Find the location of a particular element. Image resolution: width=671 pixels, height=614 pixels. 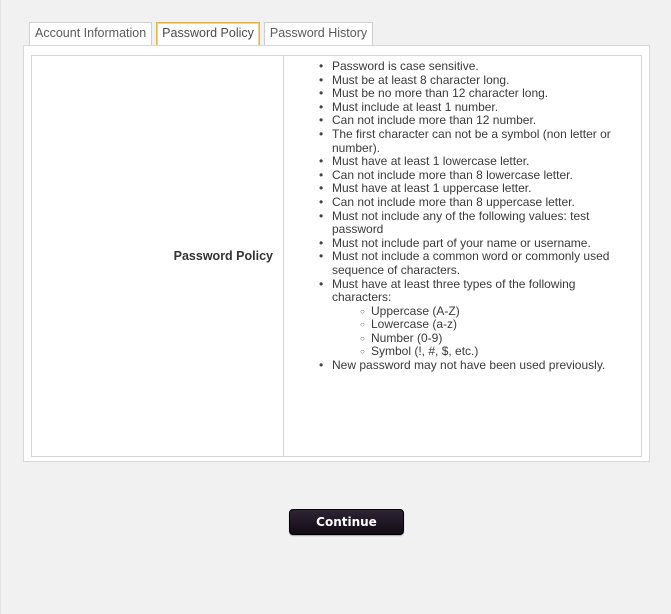

char-type-item: Lowercase (a-z) is located at coordinates (497, 325).